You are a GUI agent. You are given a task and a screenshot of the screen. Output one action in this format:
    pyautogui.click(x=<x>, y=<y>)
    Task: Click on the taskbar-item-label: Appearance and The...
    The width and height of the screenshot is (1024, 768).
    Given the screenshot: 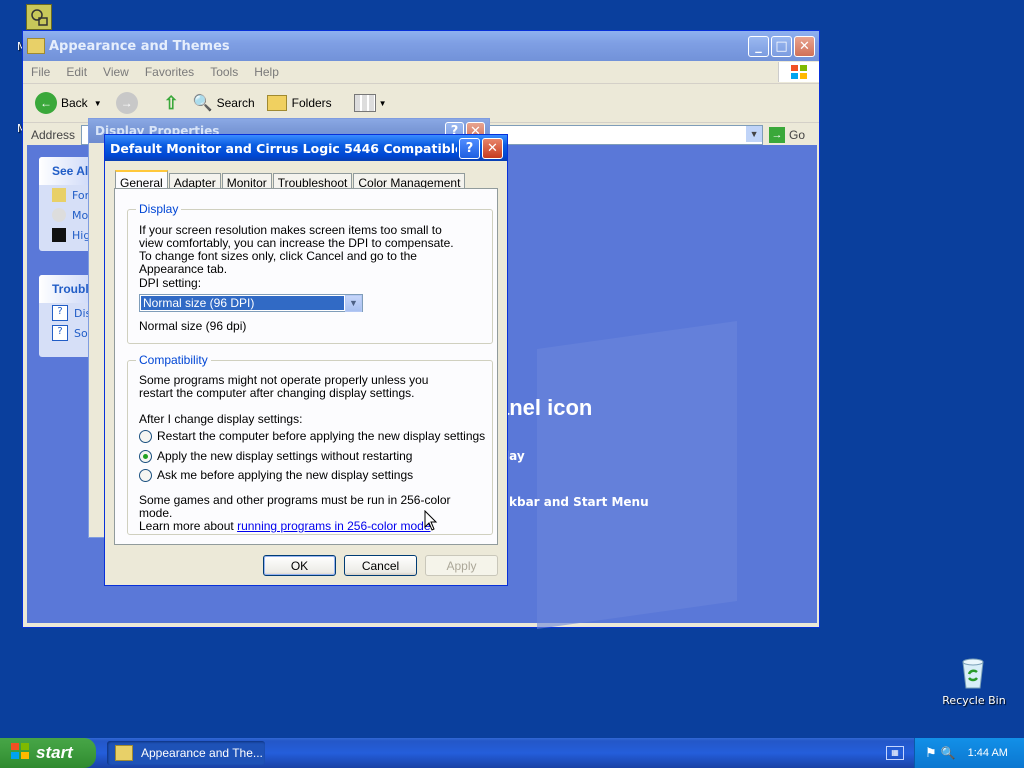 What is the action you would take?
    pyautogui.click(x=202, y=753)
    